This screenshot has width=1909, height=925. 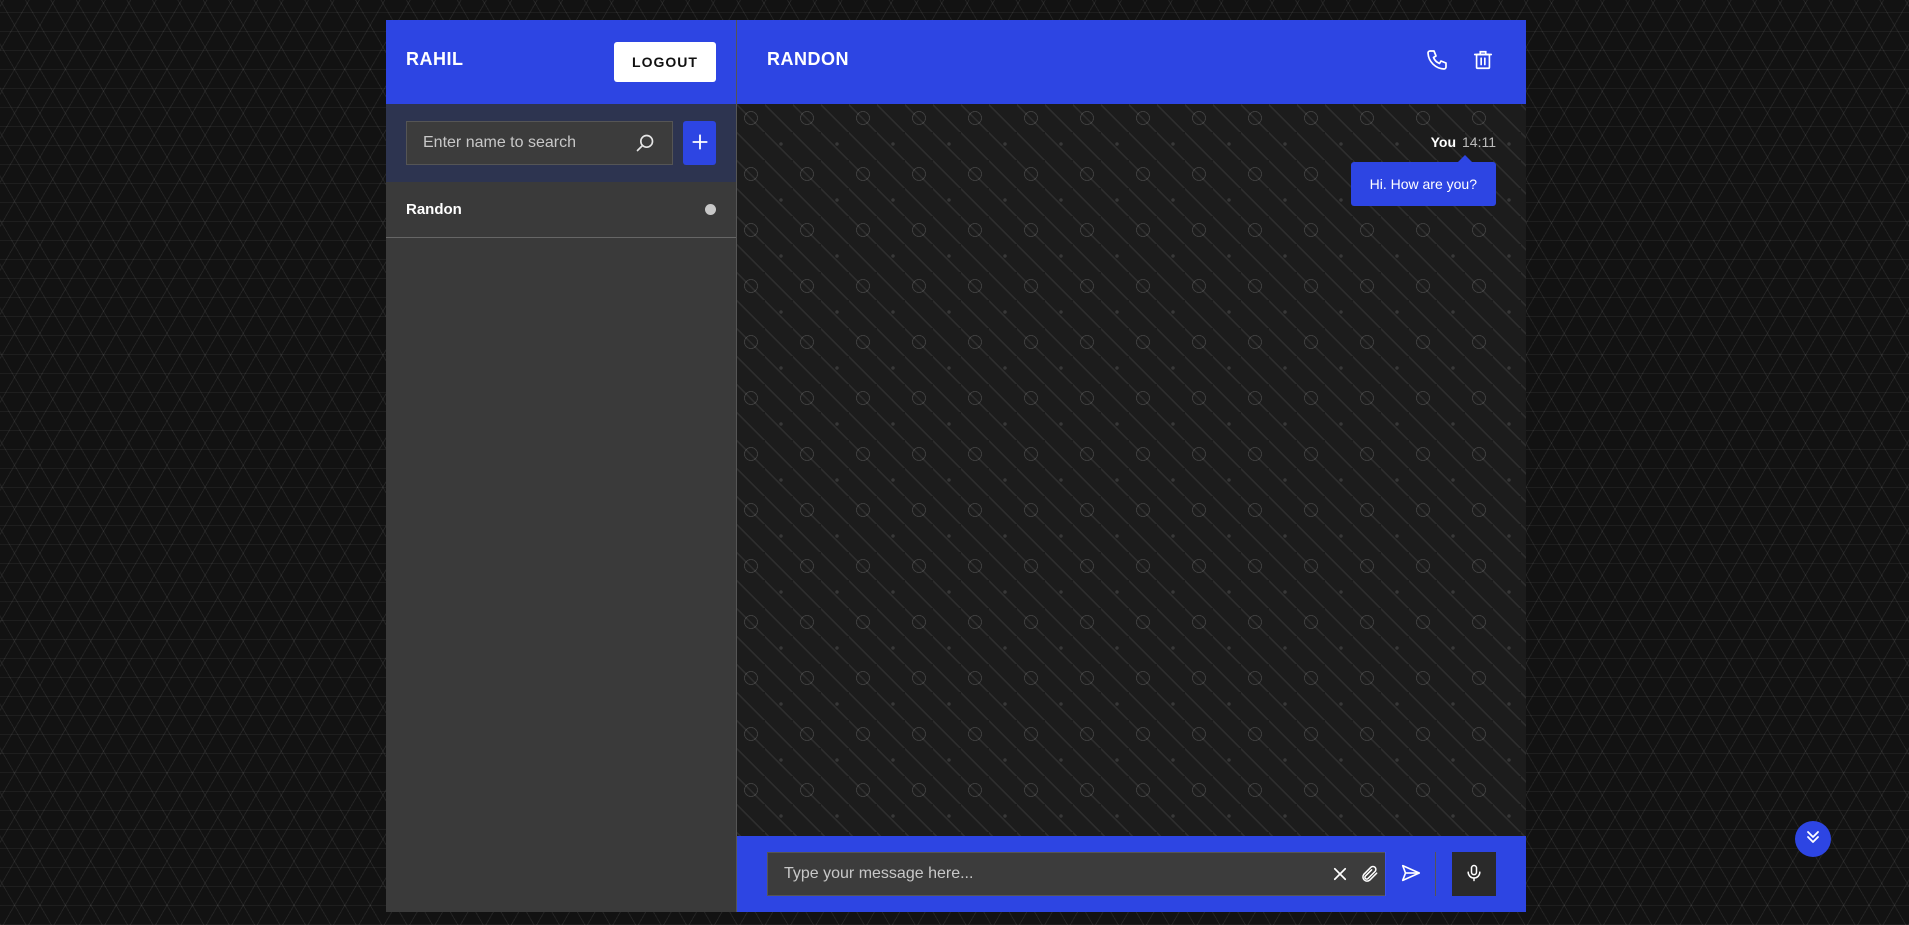 I want to click on microphone-button, so click(x=1474, y=874).